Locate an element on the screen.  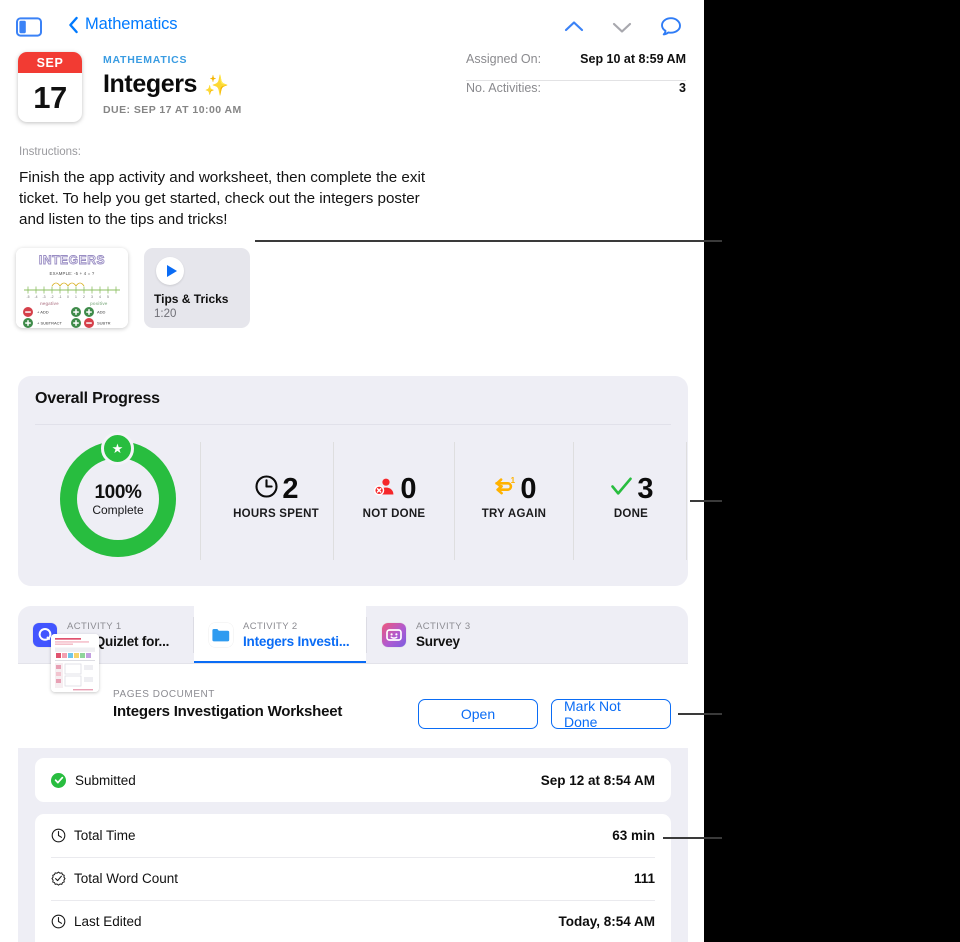
meta-value: Sep 10 at 8:59 AM is located at coordinates (633, 59).